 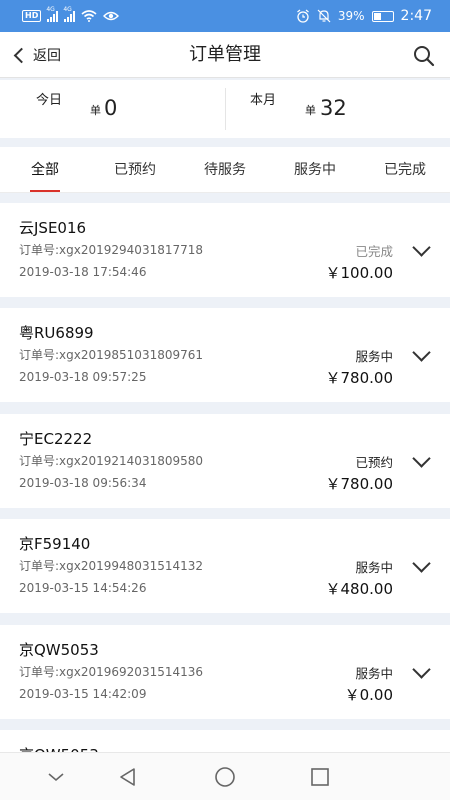 I want to click on tab-completed: 已完成, so click(x=405, y=170).